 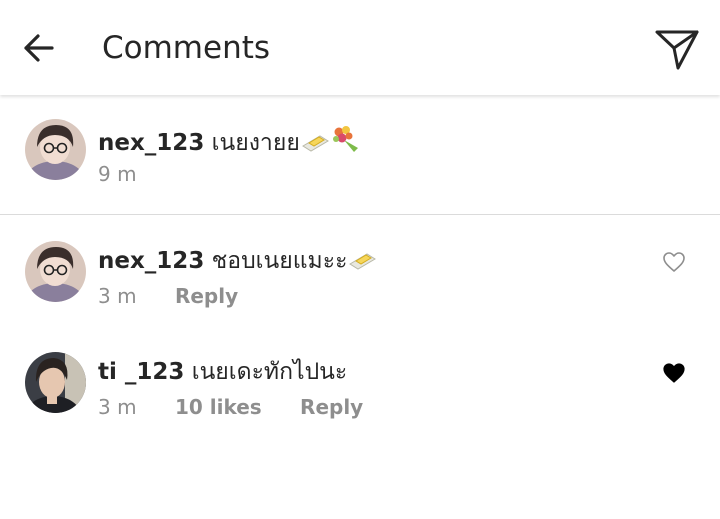 What do you see at coordinates (186, 48) in the screenshot?
I see `page-title: Comments` at bounding box center [186, 48].